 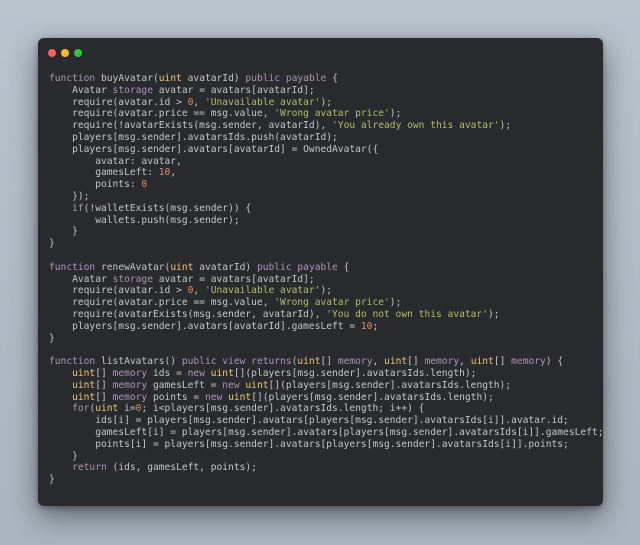 What do you see at coordinates (167, 208) in the screenshot?
I see `code-token: (!walletExists(msg.sender)) {` at bounding box center [167, 208].